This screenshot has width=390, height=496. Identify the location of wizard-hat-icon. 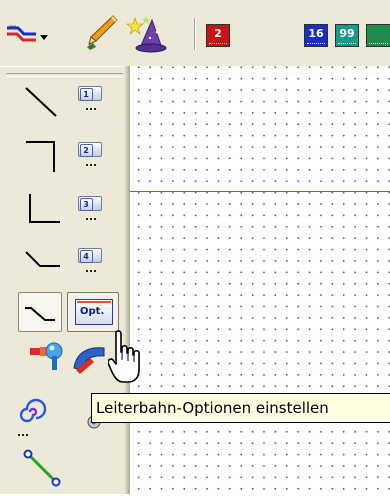
(146, 34).